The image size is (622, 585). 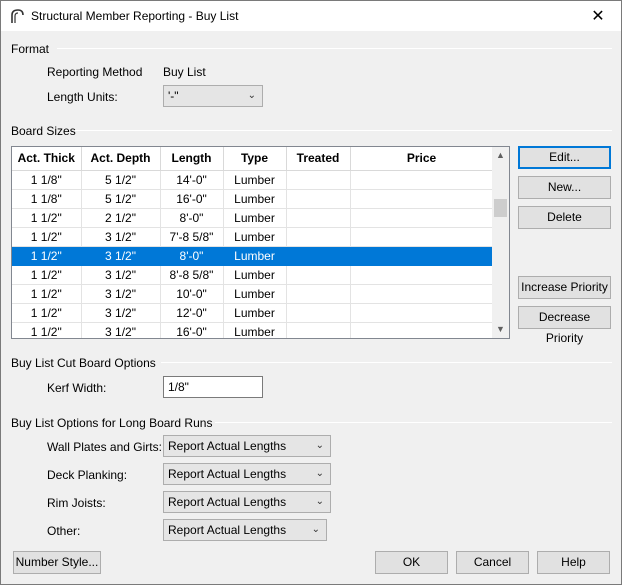 I want to click on scrollbar-thumb, so click(x=500, y=208).